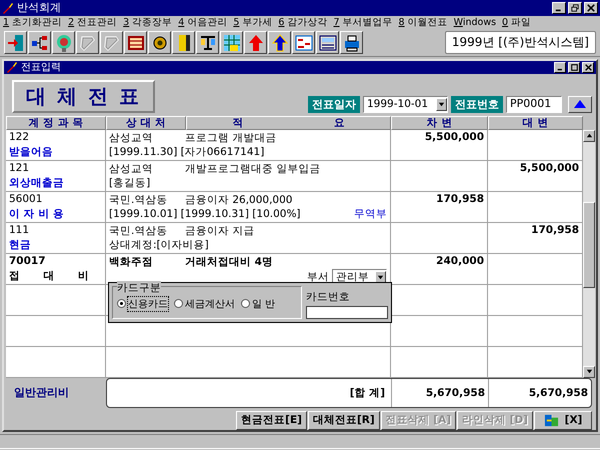 This screenshot has height=450, width=600. What do you see at coordinates (146, 123) in the screenshot?
I see `column-header: 상 대 처` at bounding box center [146, 123].